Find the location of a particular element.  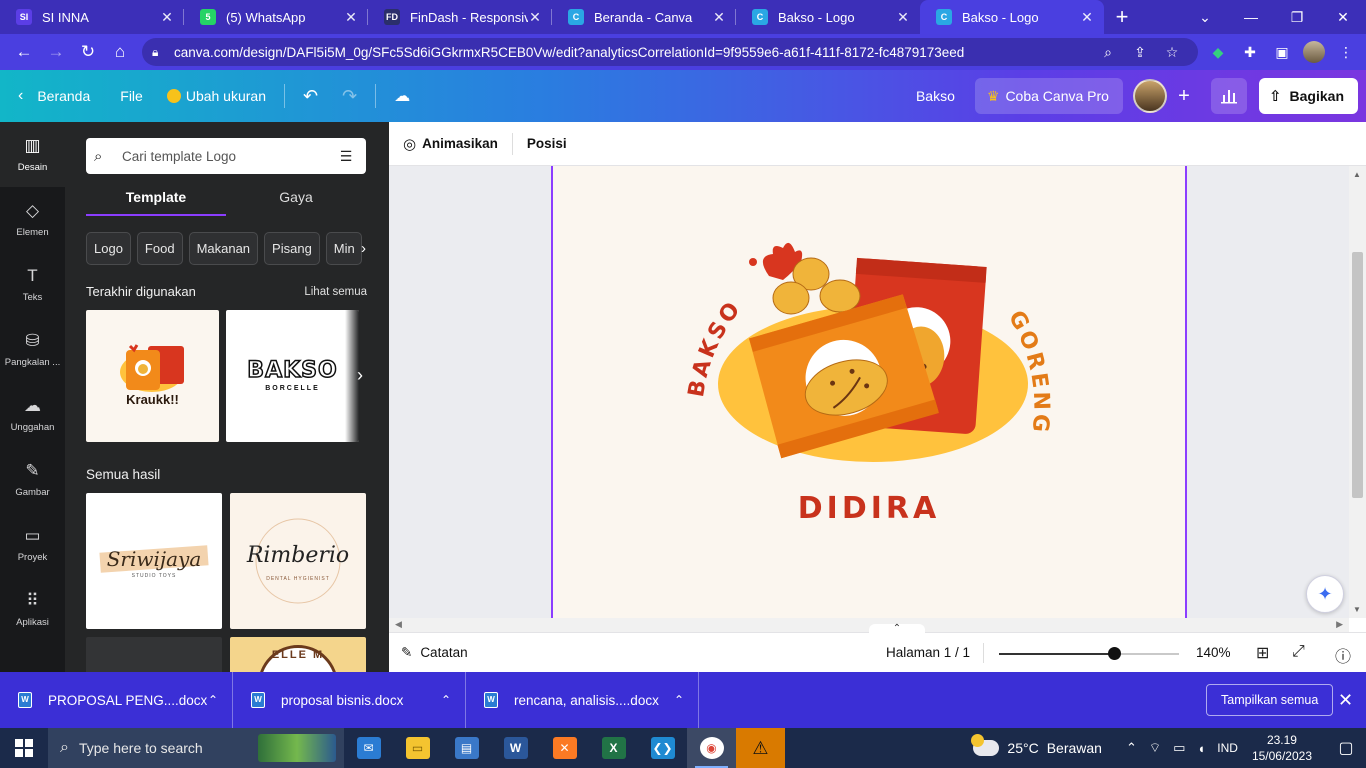

undo-button: ↶ is located at coordinates (310, 96).